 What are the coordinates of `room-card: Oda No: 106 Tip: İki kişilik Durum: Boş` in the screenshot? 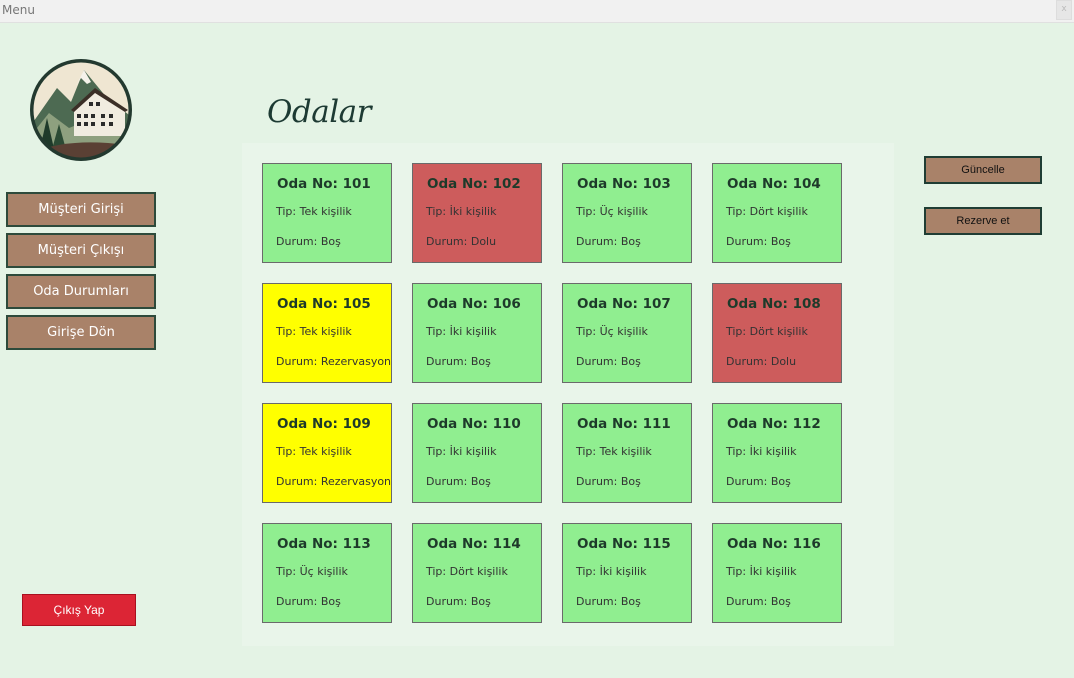 It's located at (477, 333).